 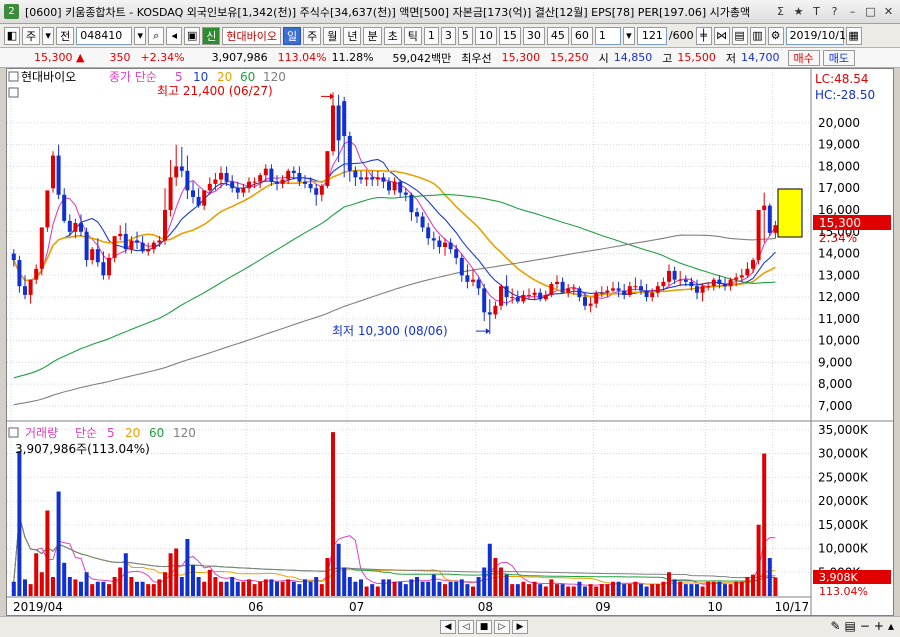 What do you see at coordinates (65, 35) in the screenshot?
I see `mode2-select: 전` at bounding box center [65, 35].